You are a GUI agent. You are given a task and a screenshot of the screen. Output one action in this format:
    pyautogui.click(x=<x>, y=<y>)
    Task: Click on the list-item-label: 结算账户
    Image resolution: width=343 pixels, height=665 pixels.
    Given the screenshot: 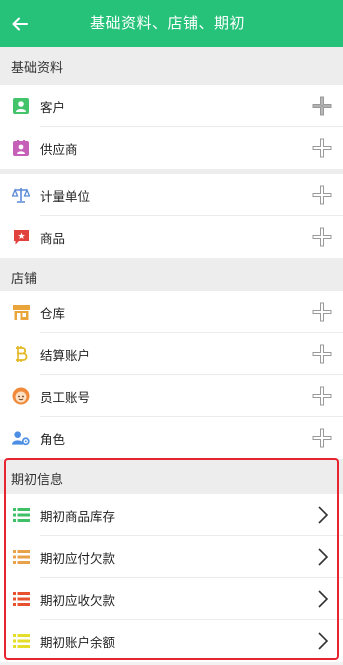 What is the action you would take?
    pyautogui.click(x=65, y=355)
    